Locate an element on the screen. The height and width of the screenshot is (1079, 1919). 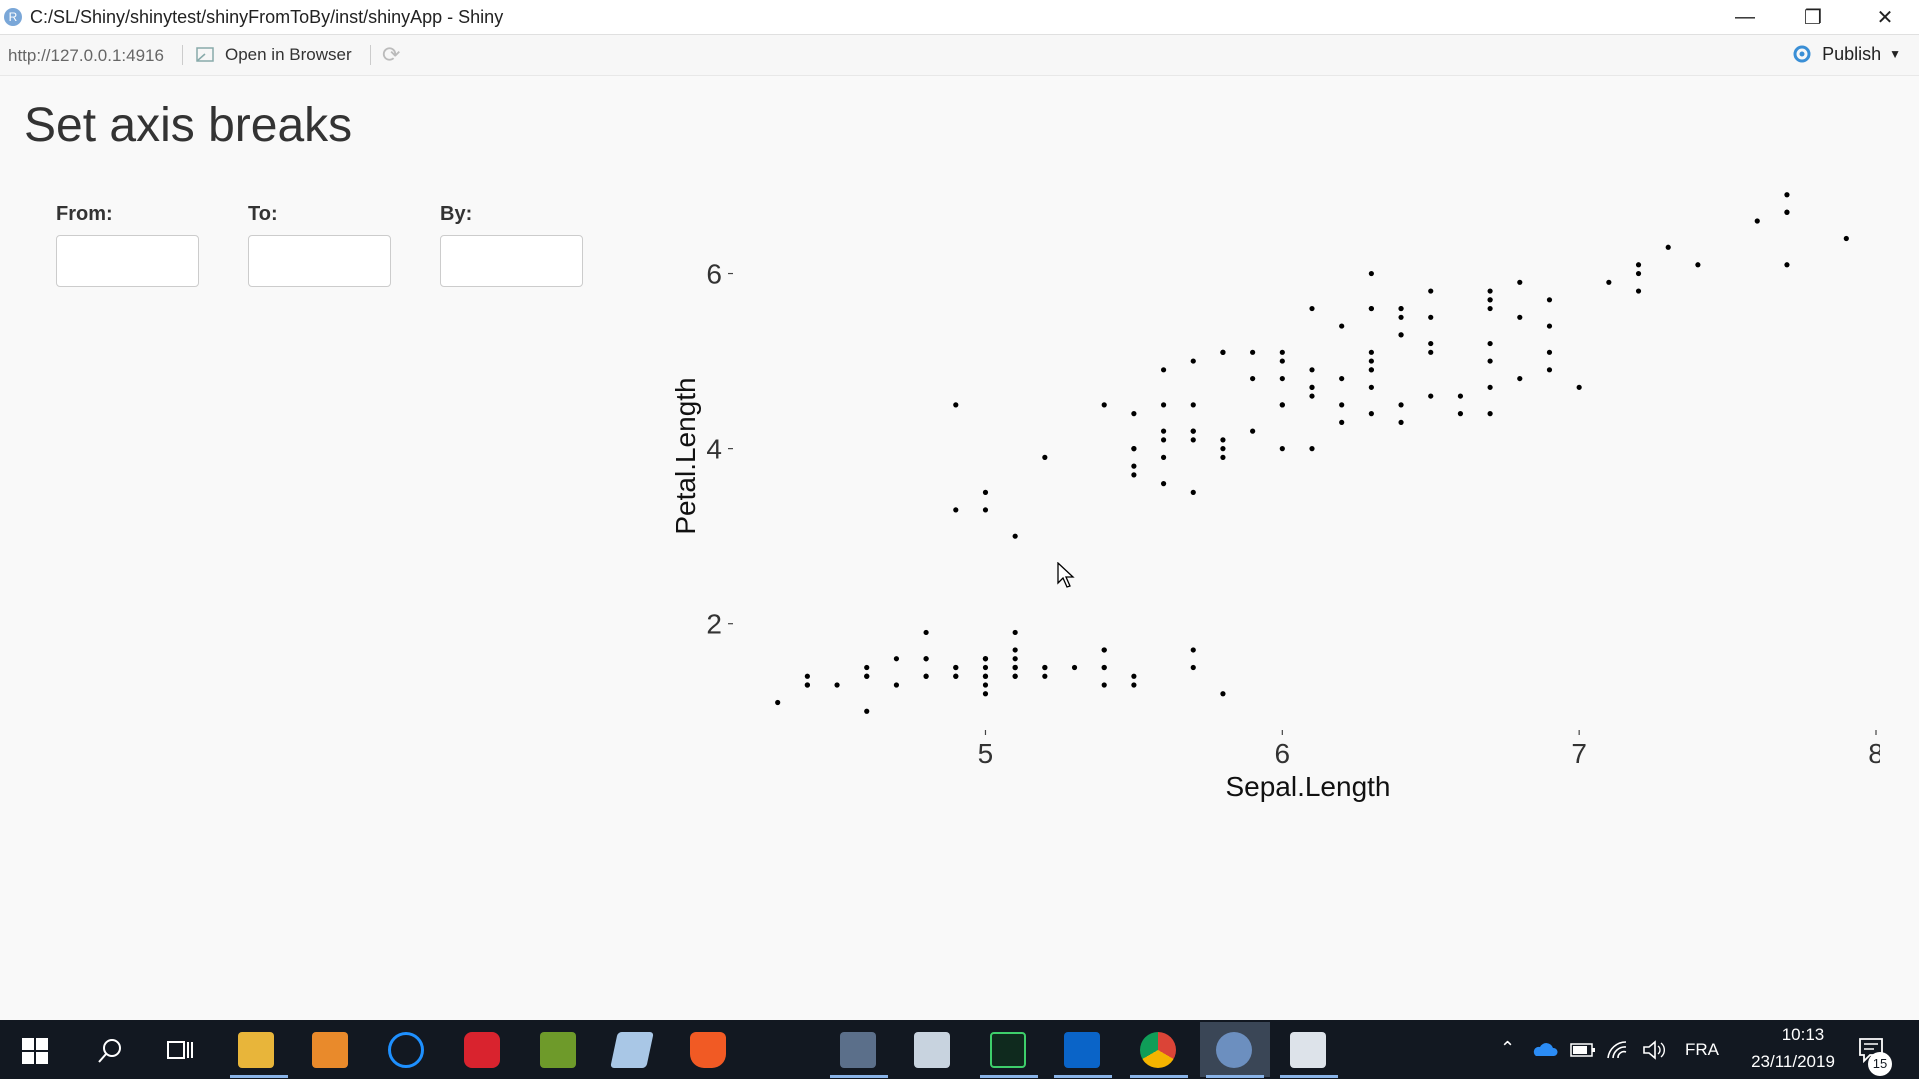
onedrive-icon is located at coordinates (1545, 1049).